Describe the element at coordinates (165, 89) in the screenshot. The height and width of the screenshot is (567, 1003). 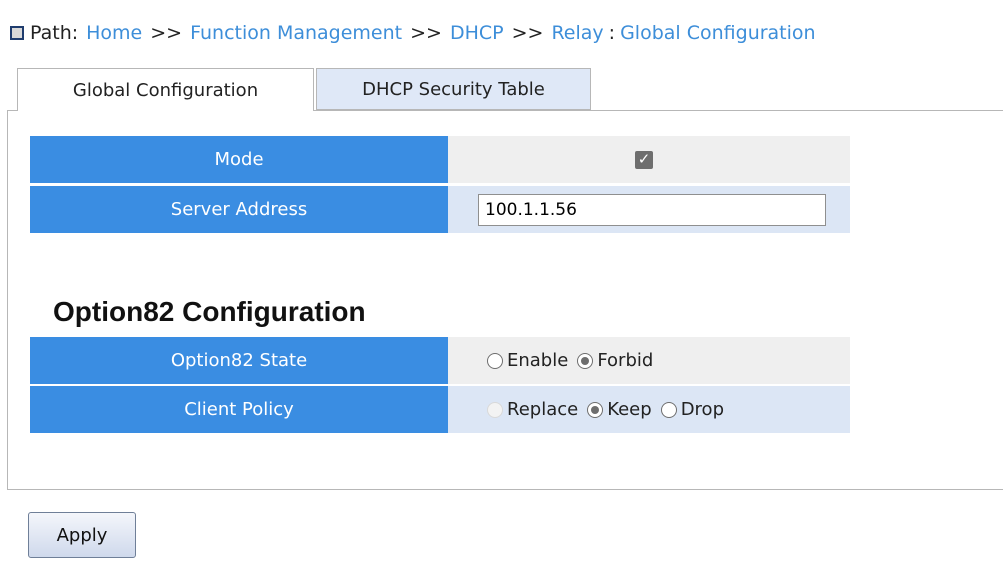
I see `tab-global-configuration: Global Configuration` at that location.